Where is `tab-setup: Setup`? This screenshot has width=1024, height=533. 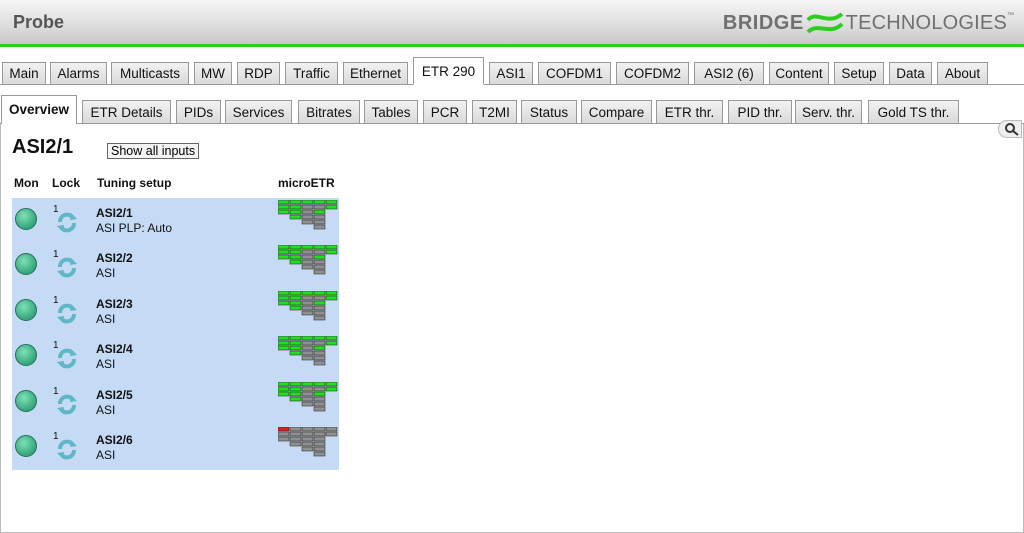
tab-setup: Setup is located at coordinates (859, 73).